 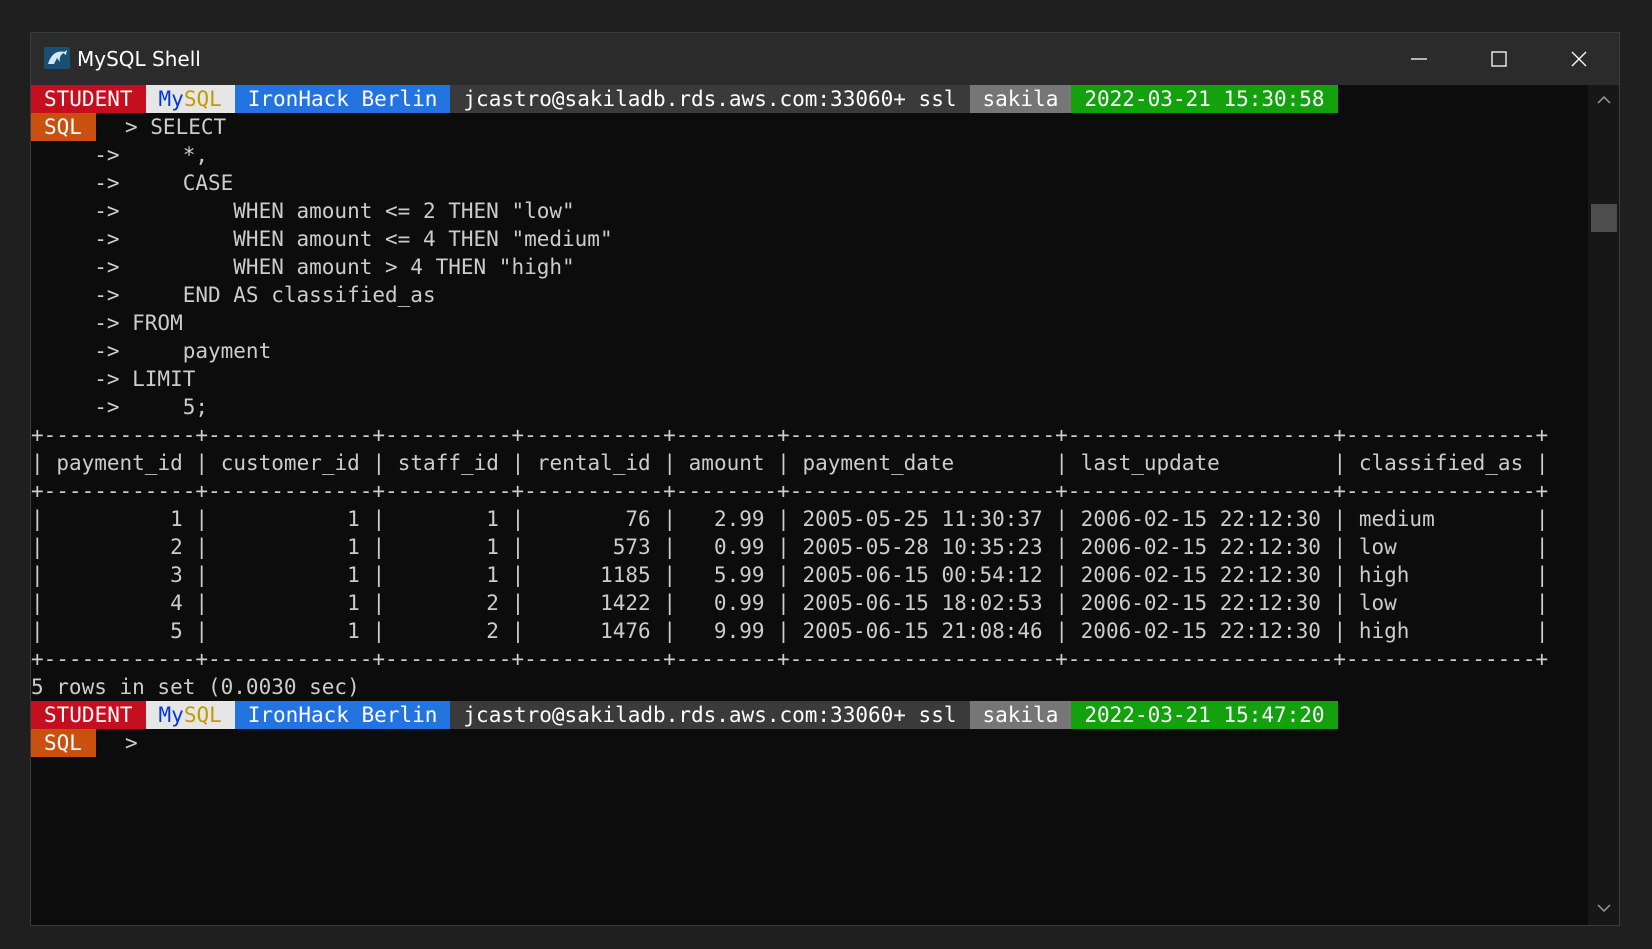 What do you see at coordinates (176, 575) in the screenshot?
I see `table-cell: 3` at bounding box center [176, 575].